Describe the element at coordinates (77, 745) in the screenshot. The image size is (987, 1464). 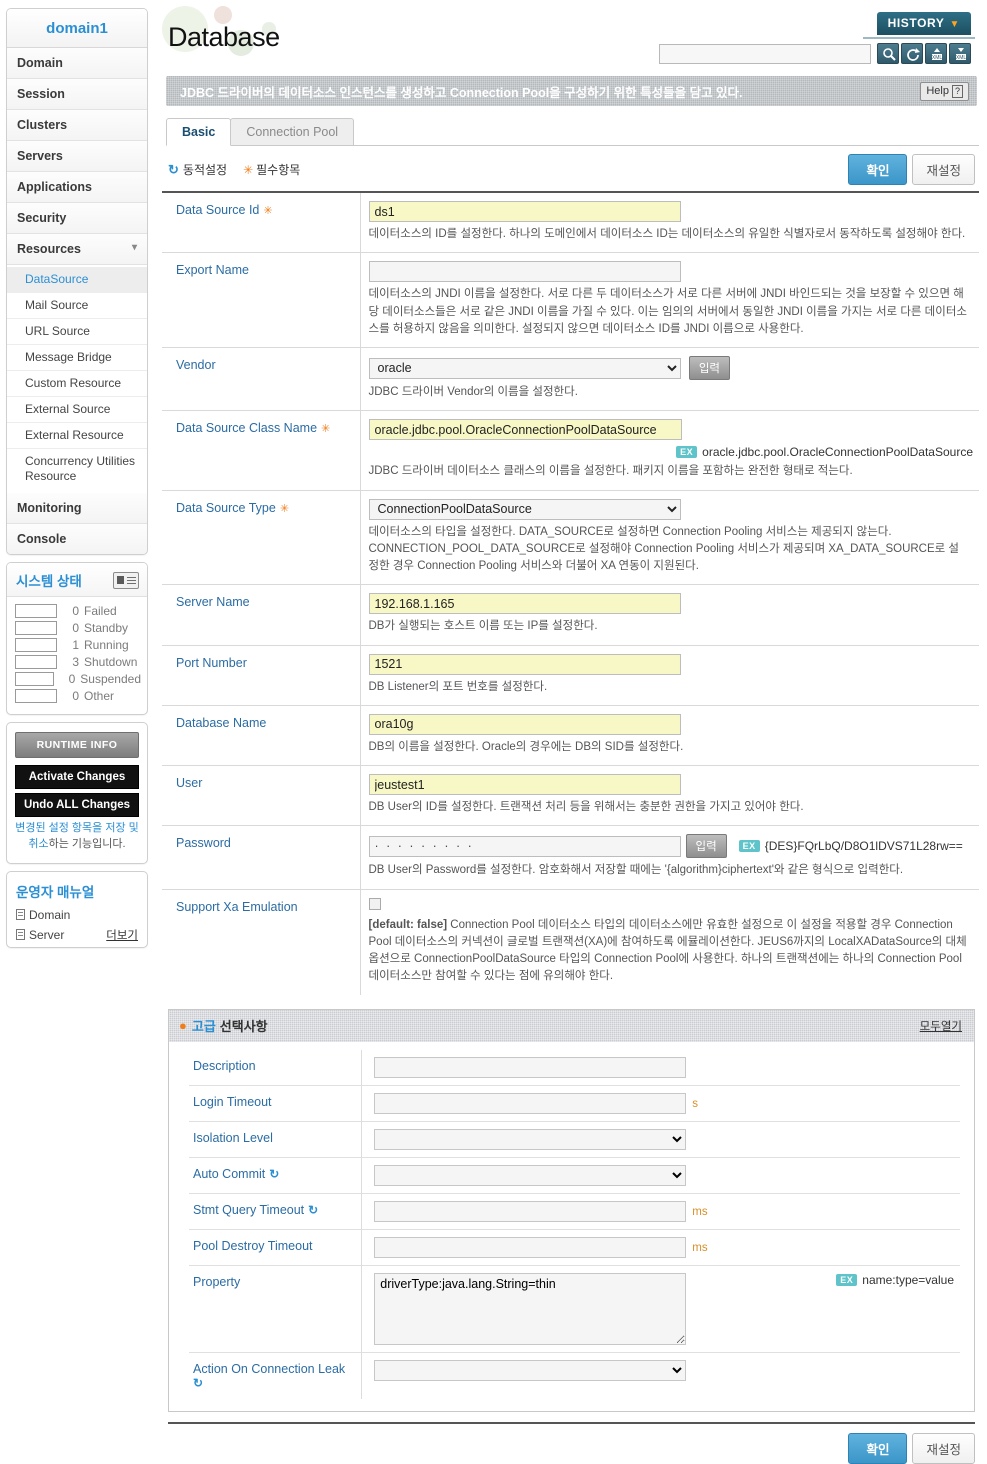
I see `runtime-info-button: RUNTIME INFO` at that location.